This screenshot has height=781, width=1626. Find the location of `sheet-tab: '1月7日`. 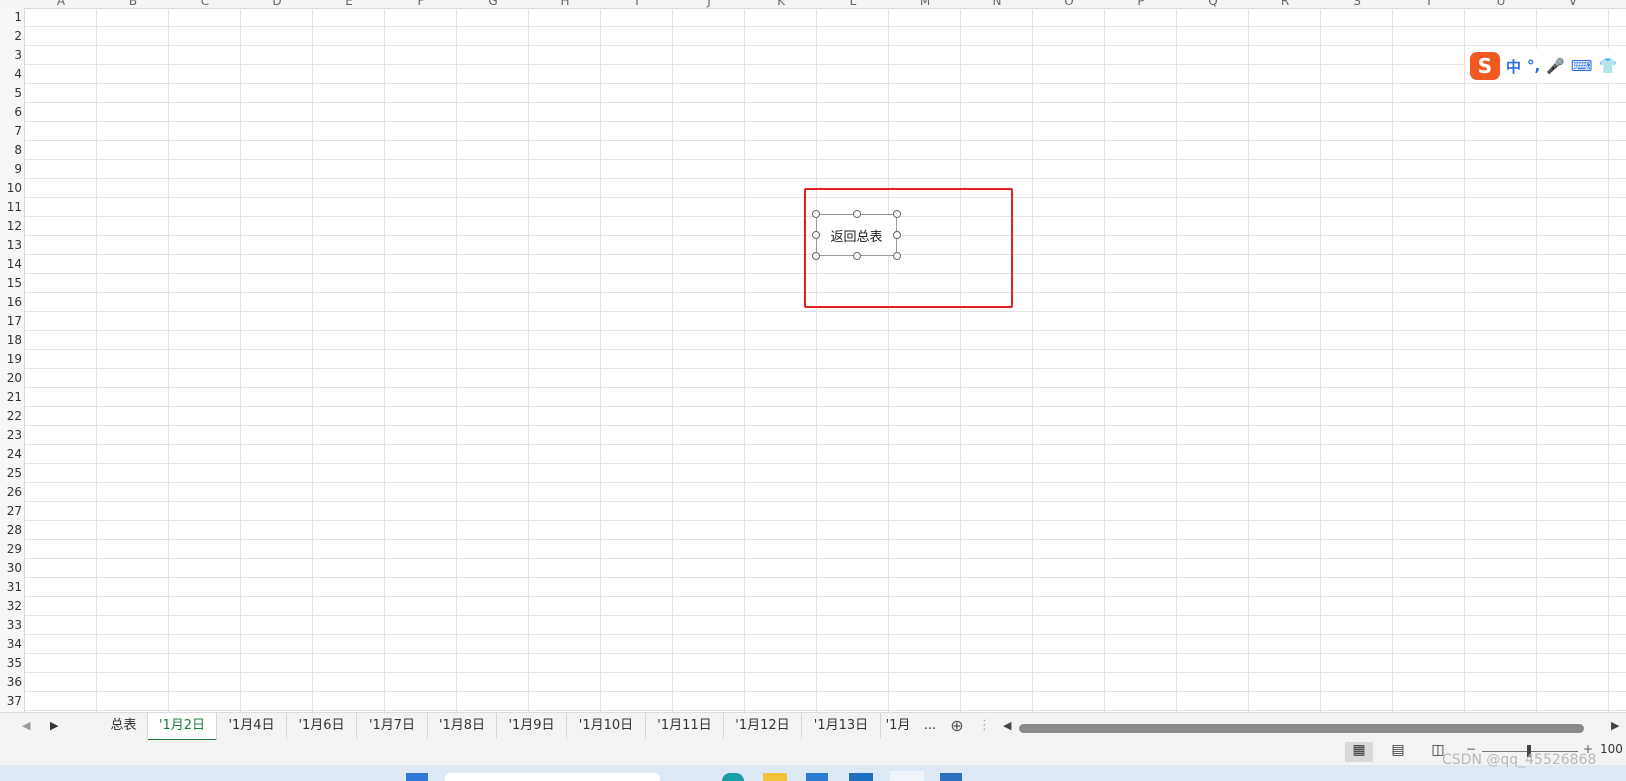

sheet-tab: '1月7日 is located at coordinates (392, 726).